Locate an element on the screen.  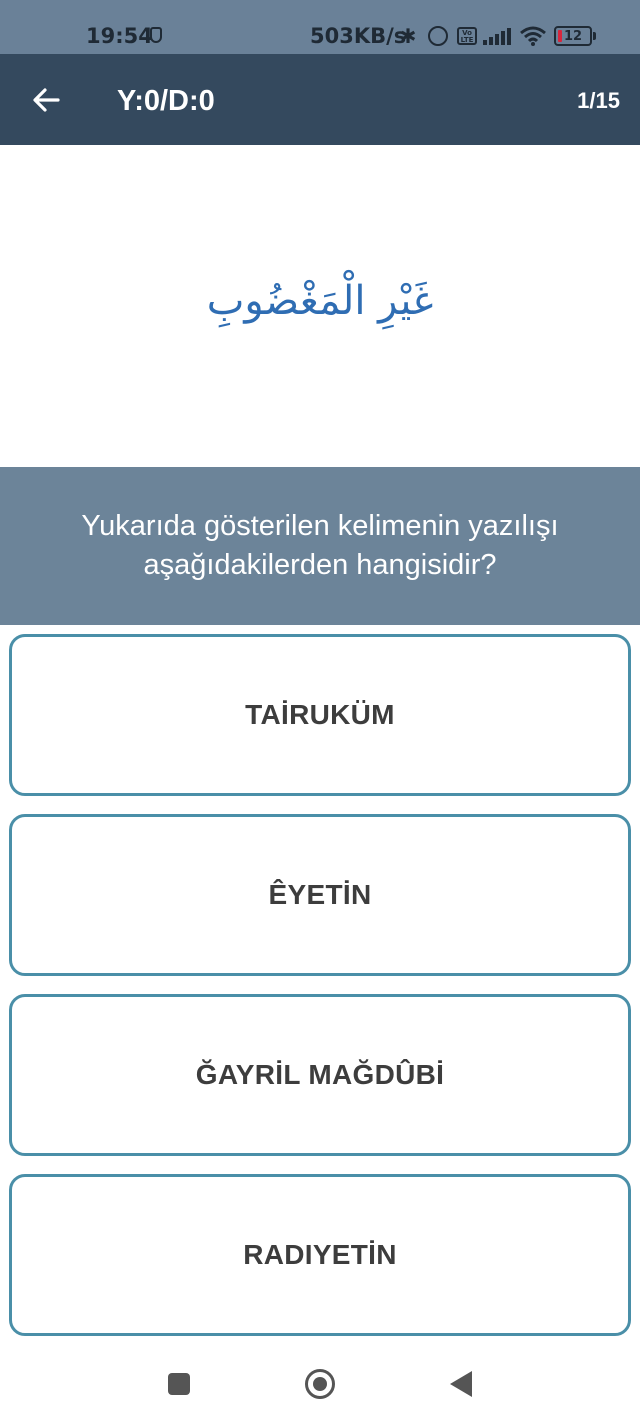
status-bar: 19:54 503KB/s ✱ Vo LTE 12 is located at coordinates (320, 27).